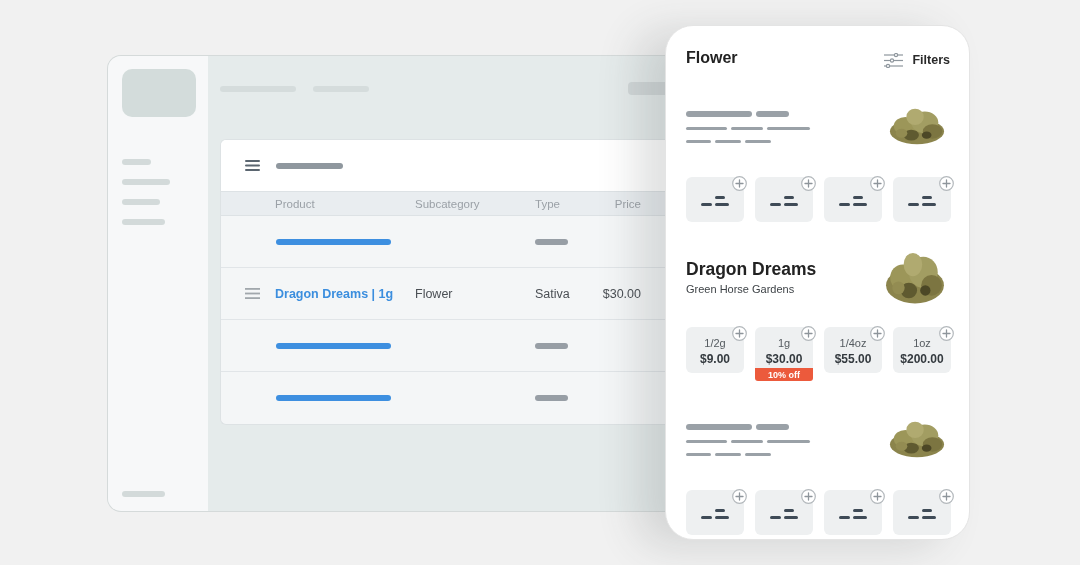 This screenshot has width=1080, height=565. What do you see at coordinates (447, 203) in the screenshot?
I see `column-header: Subcategory` at bounding box center [447, 203].